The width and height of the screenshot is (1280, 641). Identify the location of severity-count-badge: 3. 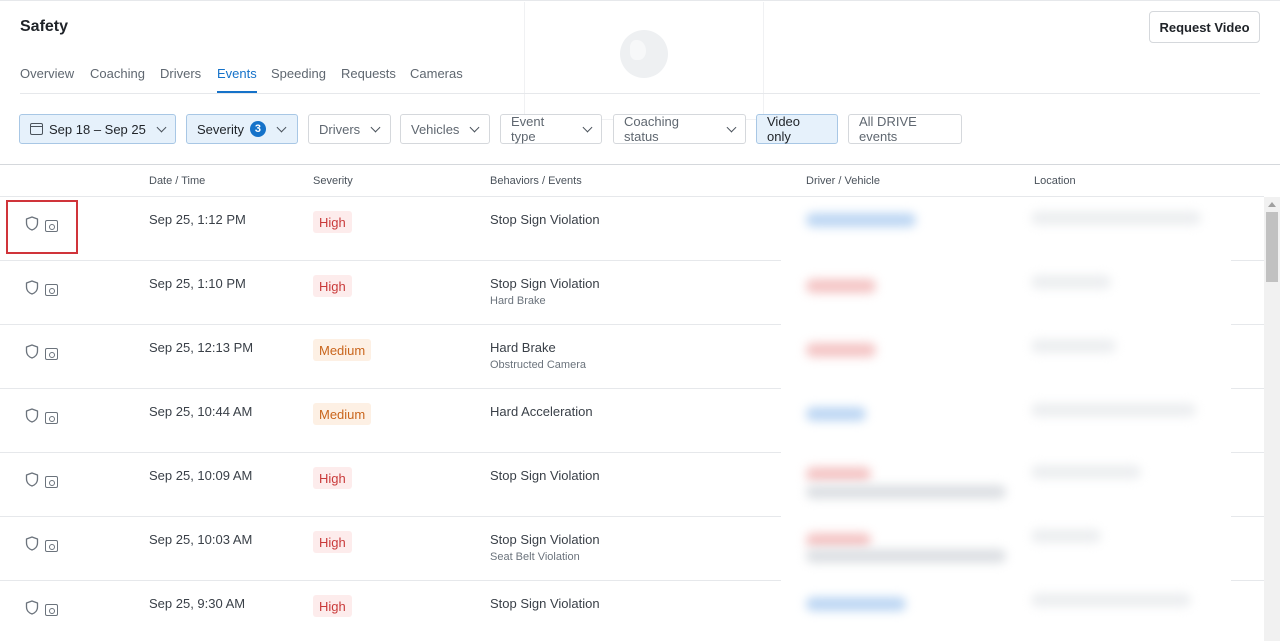
(257, 129).